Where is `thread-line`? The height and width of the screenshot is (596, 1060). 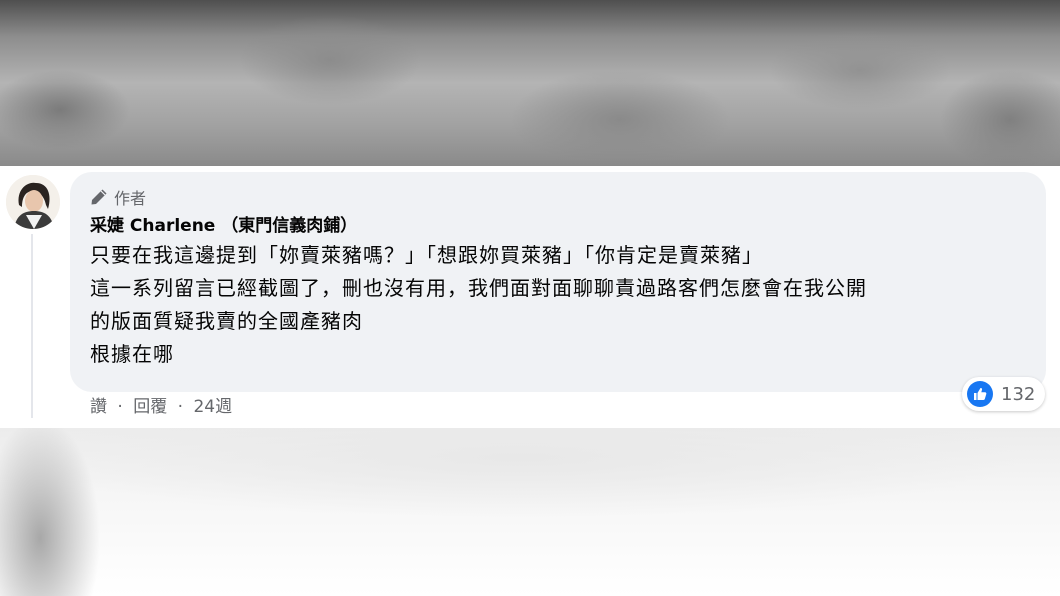
thread-line is located at coordinates (32, 326).